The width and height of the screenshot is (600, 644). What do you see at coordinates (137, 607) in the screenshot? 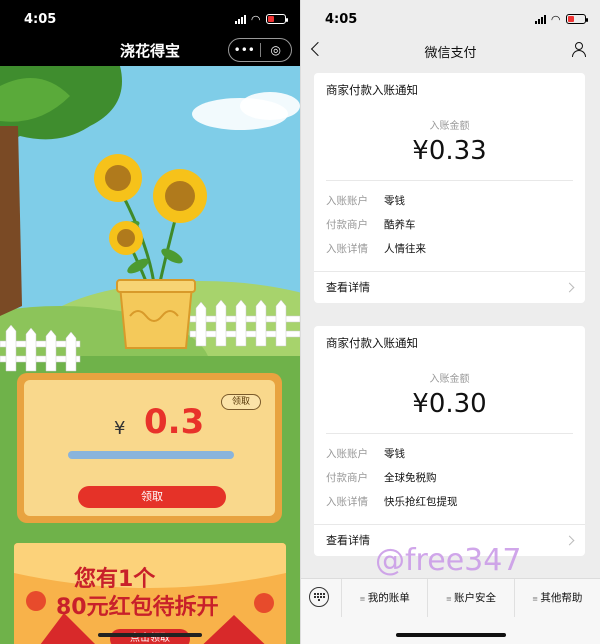
I see `banner-line-2: 80元红包待拆开` at bounding box center [137, 607].